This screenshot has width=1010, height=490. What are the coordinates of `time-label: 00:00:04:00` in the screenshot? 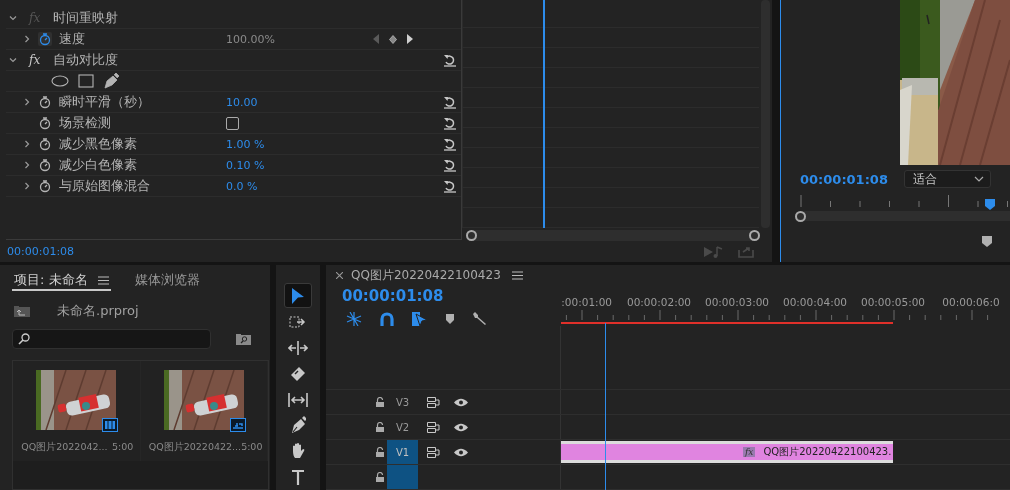 It's located at (815, 302).